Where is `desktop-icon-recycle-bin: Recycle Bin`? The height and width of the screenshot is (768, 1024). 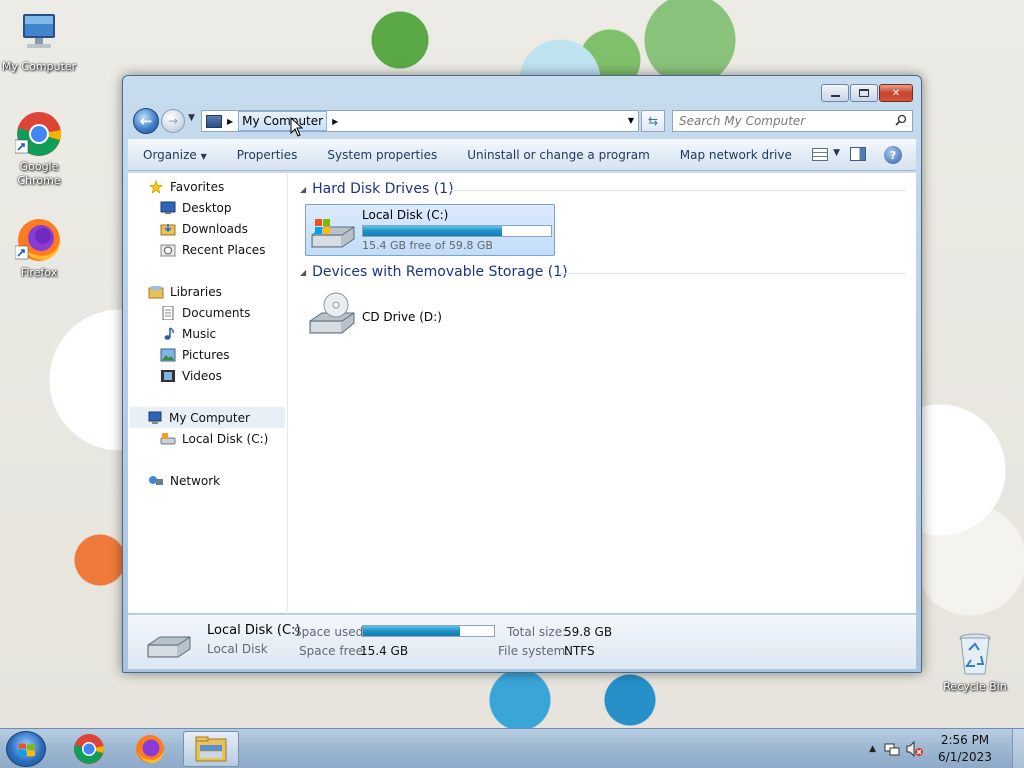 desktop-icon-recycle-bin: Recycle Bin is located at coordinates (975, 662).